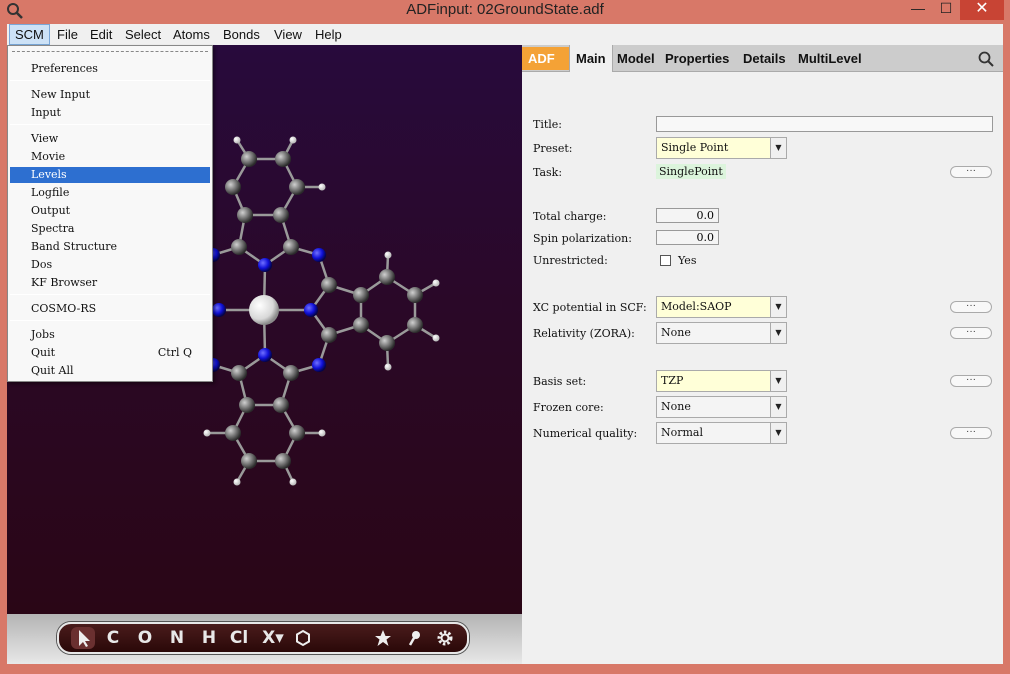  I want to click on gear-icon, so click(445, 638).